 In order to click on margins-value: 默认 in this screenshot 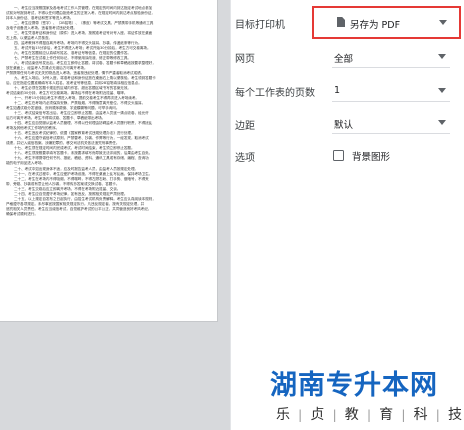, I will do `click(344, 125)`.